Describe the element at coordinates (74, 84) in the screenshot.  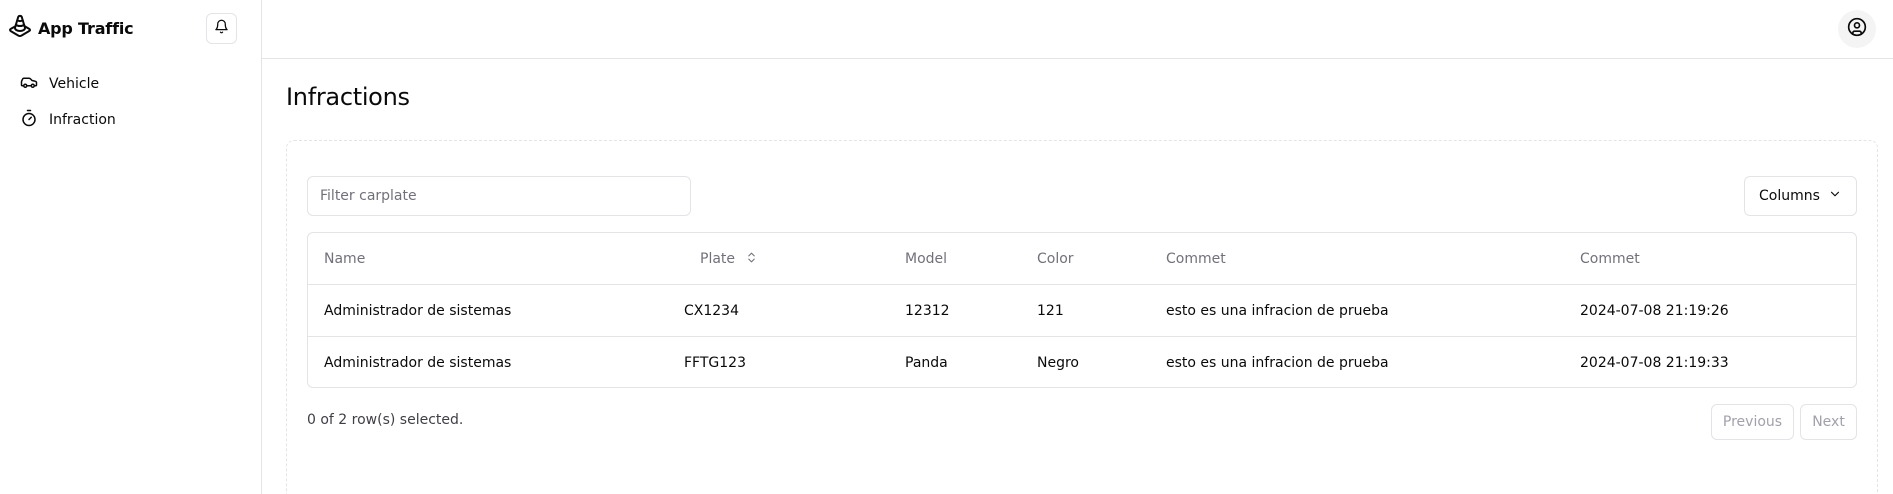
I see `sidebar-item-label: Vehicle` at that location.